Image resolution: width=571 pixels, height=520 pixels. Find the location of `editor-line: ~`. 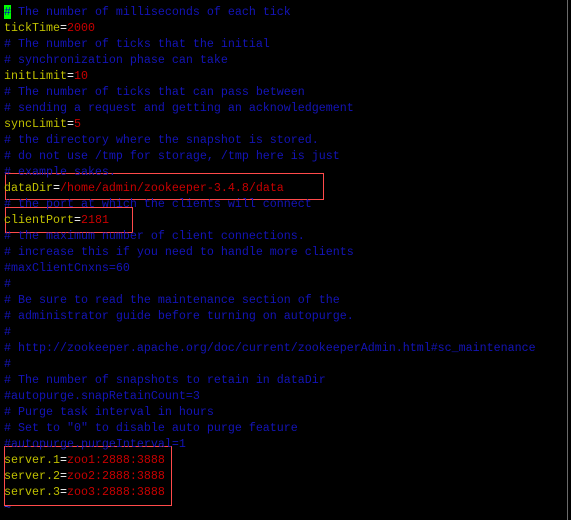

editor-line: ~ is located at coordinates (7, 508).